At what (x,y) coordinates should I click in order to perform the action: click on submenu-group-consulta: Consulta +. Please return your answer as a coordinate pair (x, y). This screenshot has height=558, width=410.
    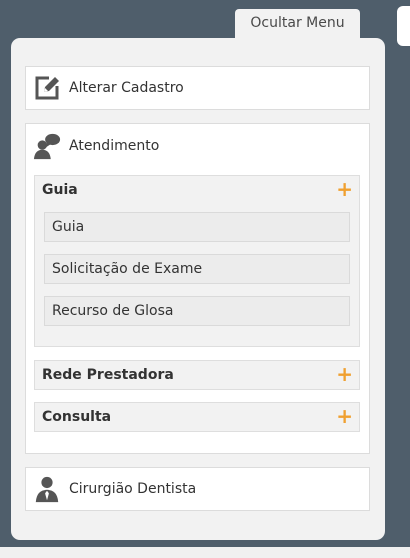
    Looking at the image, I should click on (197, 417).